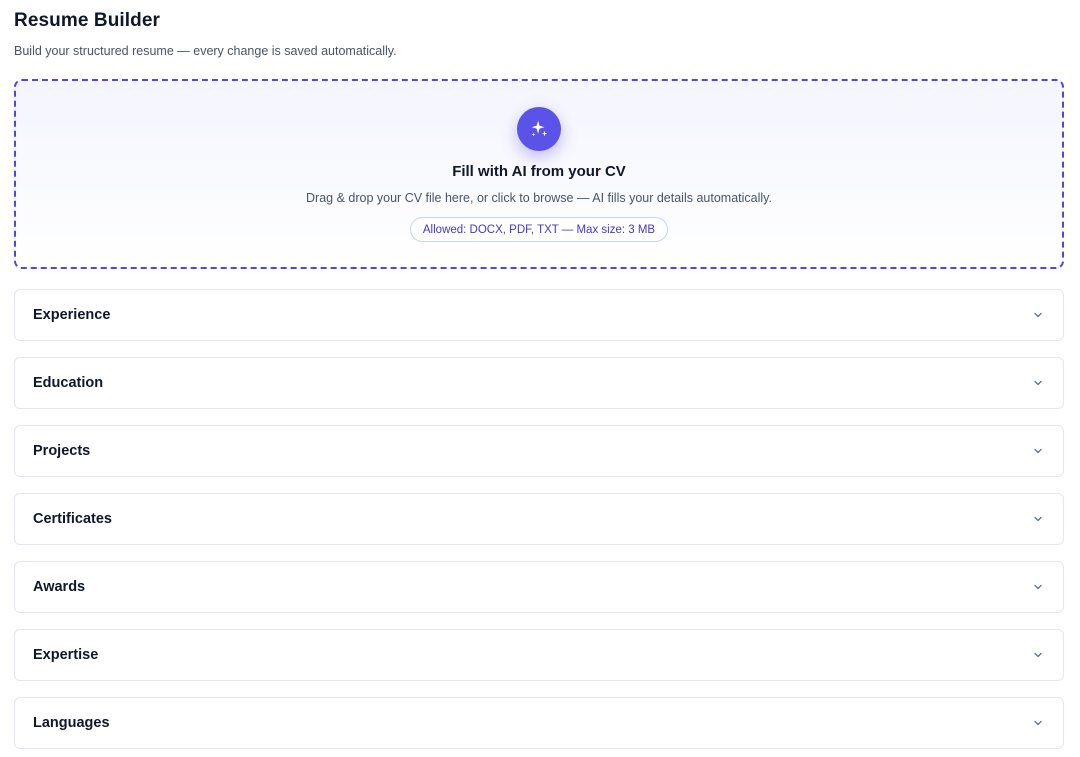  I want to click on upload-title: Fill with AI from your CV, so click(539, 171).